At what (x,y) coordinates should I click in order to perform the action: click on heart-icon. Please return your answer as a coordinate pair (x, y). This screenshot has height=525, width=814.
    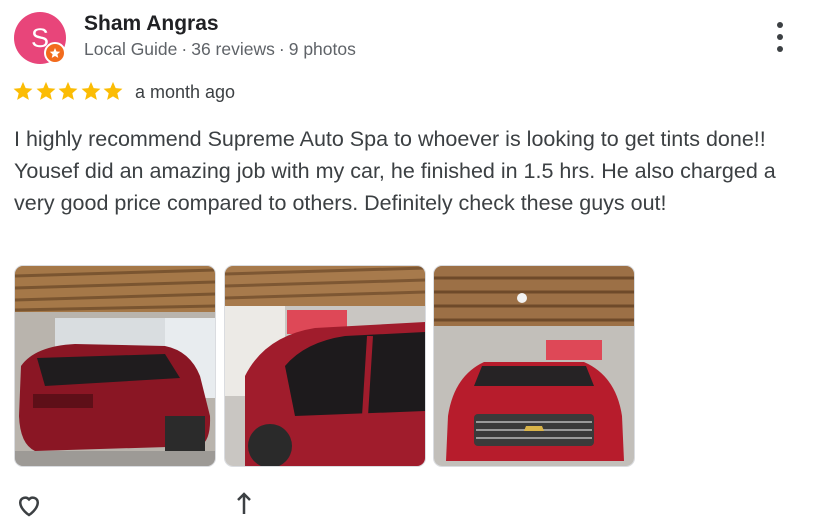
    Looking at the image, I should click on (29, 505).